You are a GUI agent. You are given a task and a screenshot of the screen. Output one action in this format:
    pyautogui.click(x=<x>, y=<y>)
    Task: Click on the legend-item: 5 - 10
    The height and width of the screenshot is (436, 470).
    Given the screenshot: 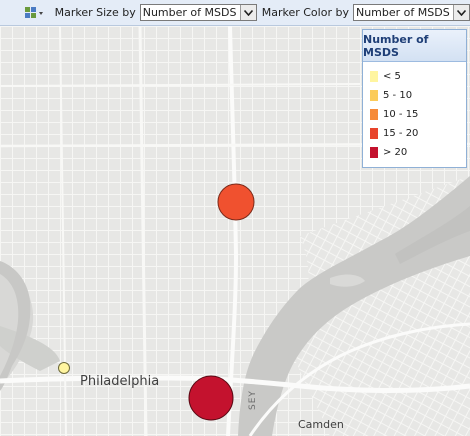 What is the action you would take?
    pyautogui.click(x=414, y=95)
    